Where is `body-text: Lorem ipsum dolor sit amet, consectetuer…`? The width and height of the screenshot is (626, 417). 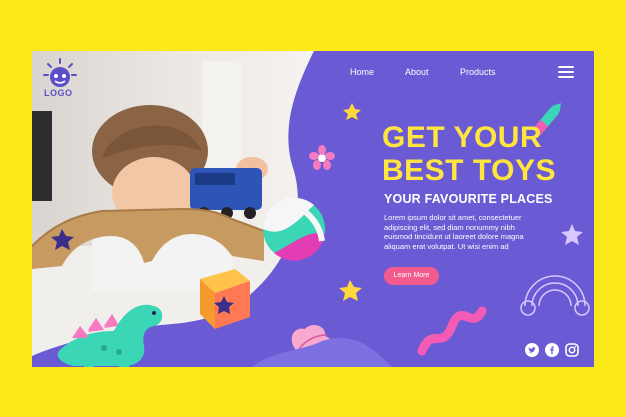 body-text: Lorem ipsum dolor sit amet, consectetuer… is located at coordinates (469, 232).